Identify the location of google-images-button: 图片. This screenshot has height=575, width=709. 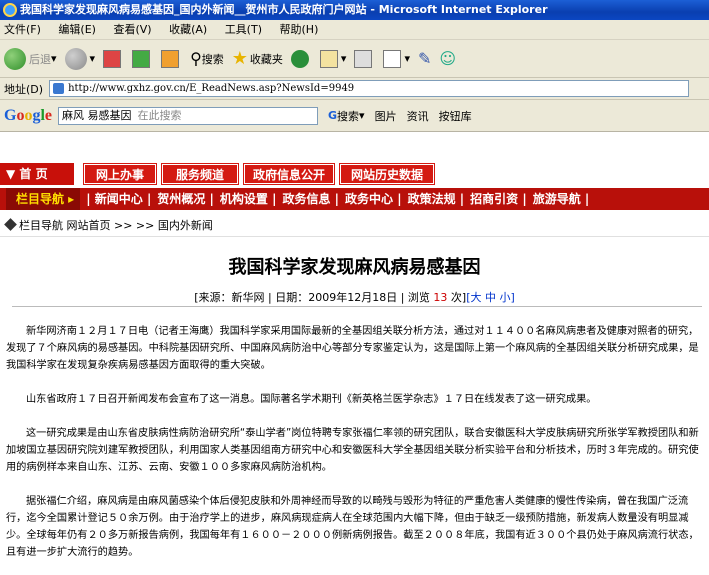
(386, 116).